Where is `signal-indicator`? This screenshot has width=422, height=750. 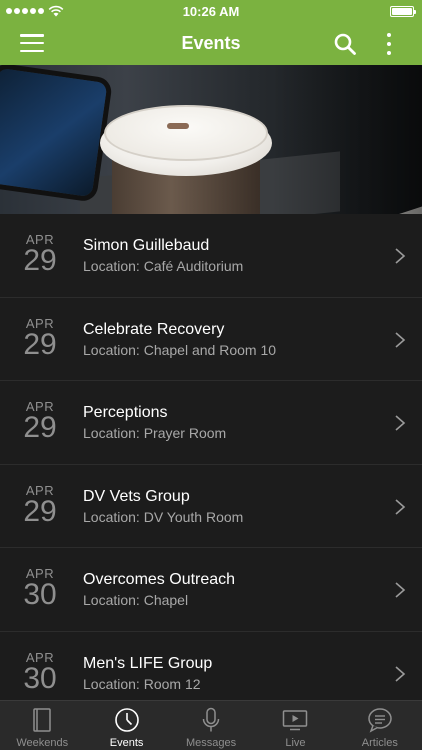
signal-indicator is located at coordinates (35, 11).